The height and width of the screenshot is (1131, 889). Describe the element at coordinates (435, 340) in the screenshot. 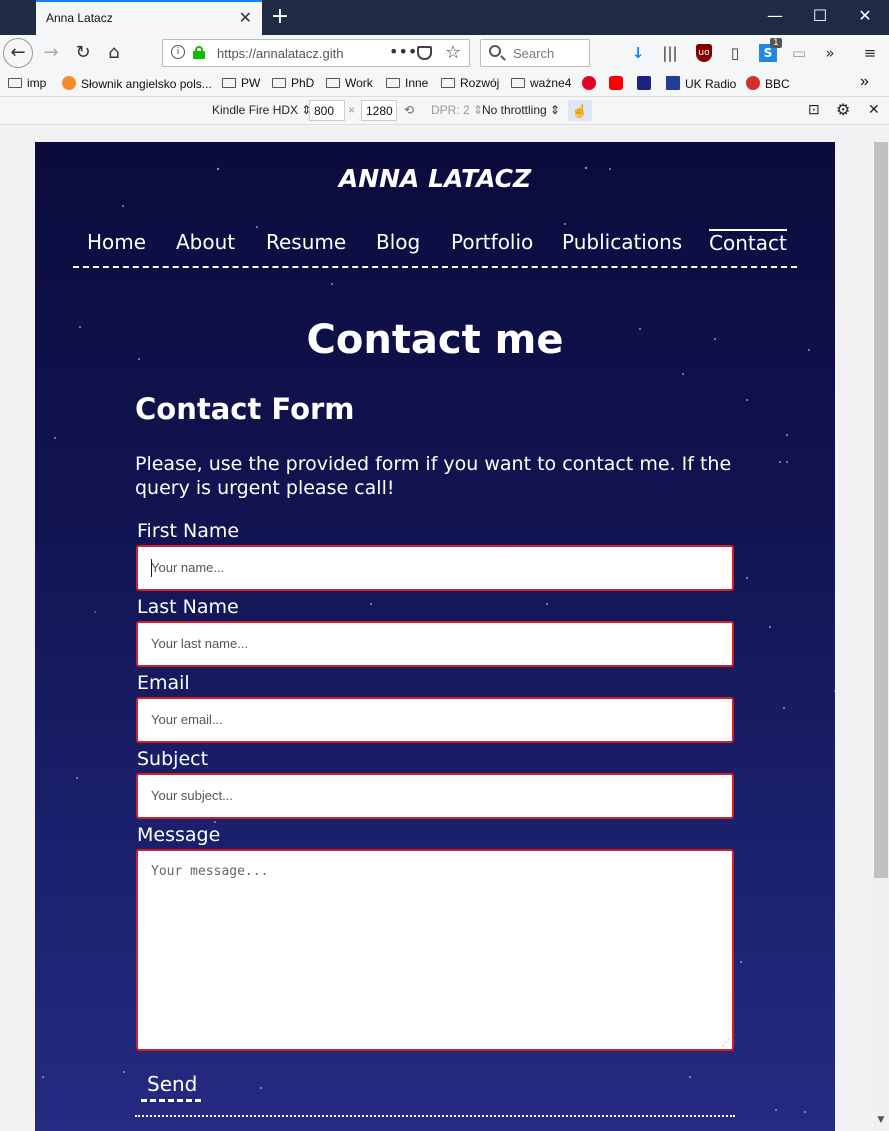

I see `page-title: Contact me` at that location.